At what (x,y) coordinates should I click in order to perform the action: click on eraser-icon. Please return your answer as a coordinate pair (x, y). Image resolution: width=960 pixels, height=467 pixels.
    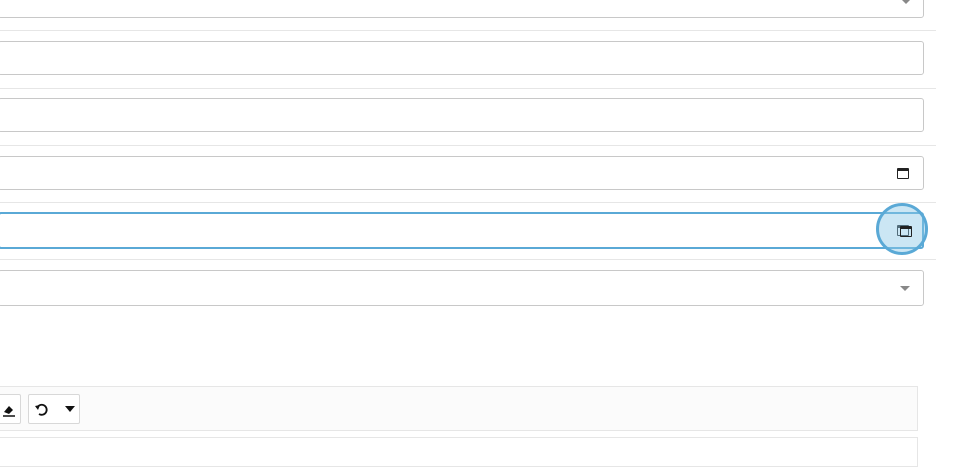
    Looking at the image, I should click on (9, 411).